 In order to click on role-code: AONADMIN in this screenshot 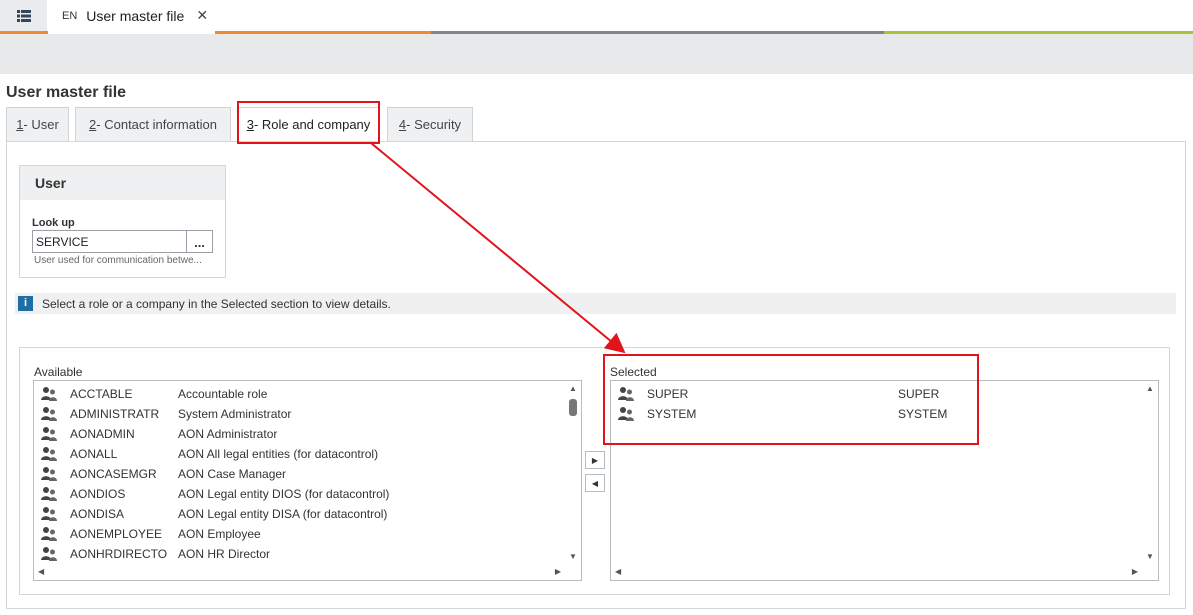, I will do `click(102, 434)`.